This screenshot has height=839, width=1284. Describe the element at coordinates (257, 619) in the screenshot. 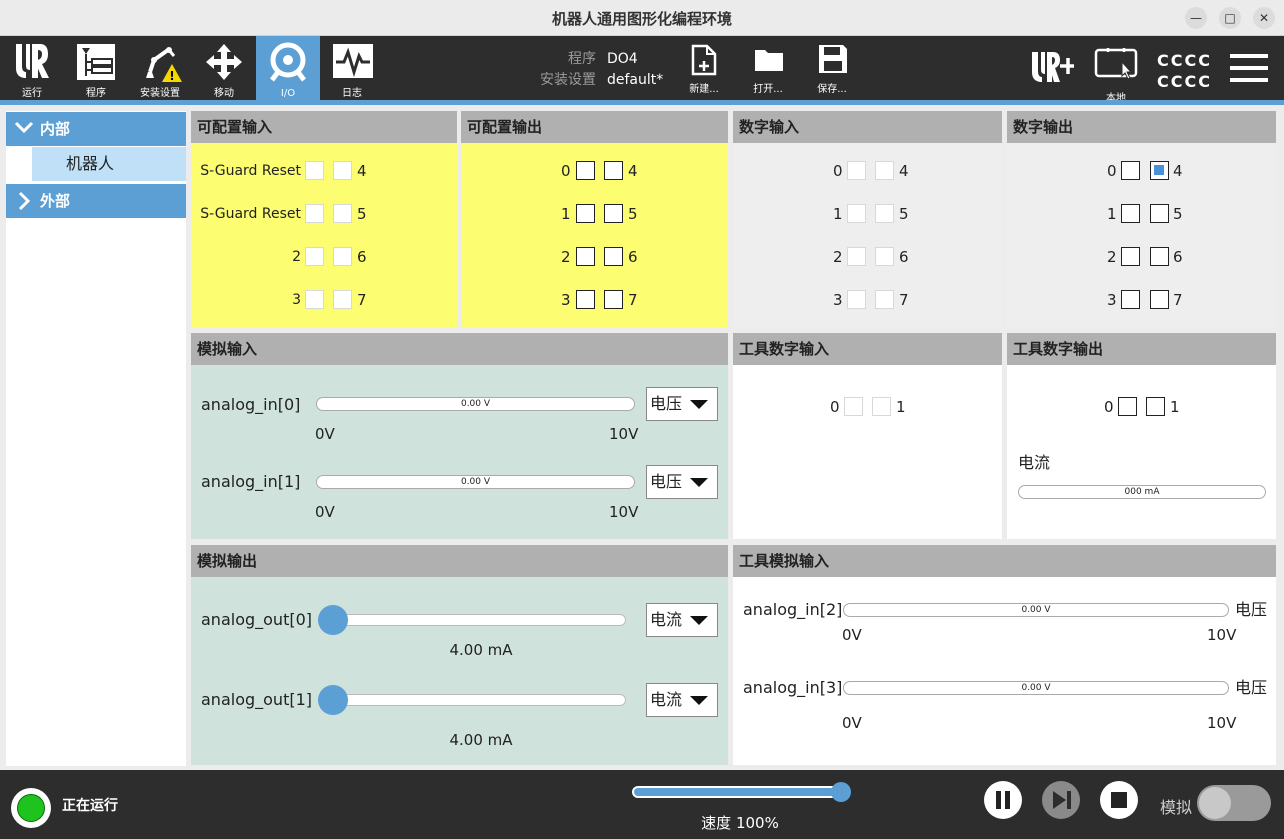

I see `analog-name: analog_out[0]` at that location.